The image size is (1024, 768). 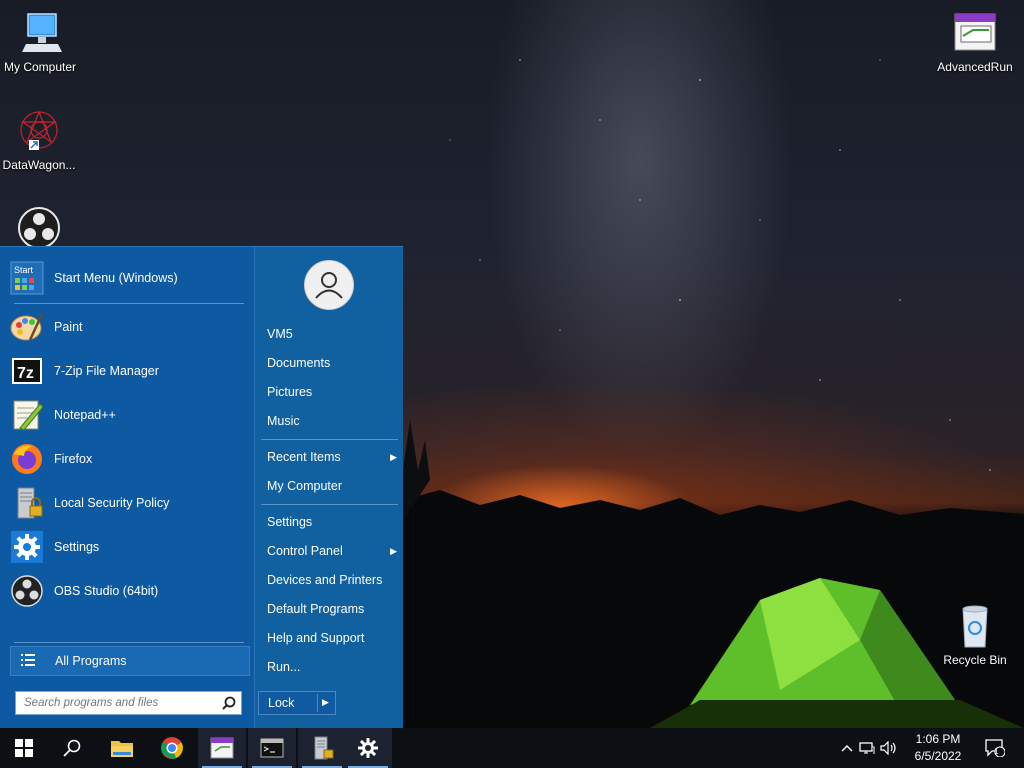 I want to click on place-label: Control Panel, so click(x=305, y=551).